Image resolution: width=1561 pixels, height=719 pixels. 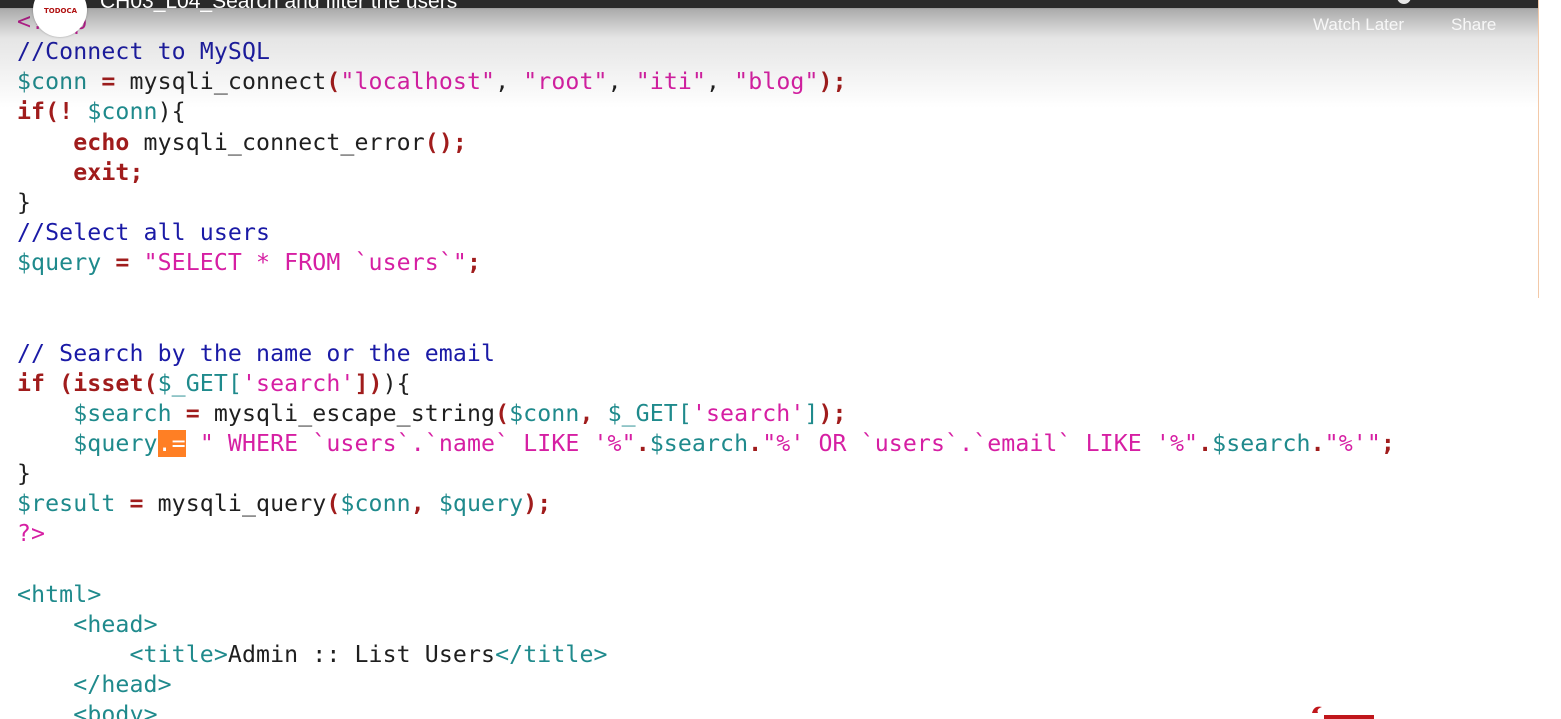 What do you see at coordinates (66, 504) in the screenshot?
I see `variable: $result` at bounding box center [66, 504].